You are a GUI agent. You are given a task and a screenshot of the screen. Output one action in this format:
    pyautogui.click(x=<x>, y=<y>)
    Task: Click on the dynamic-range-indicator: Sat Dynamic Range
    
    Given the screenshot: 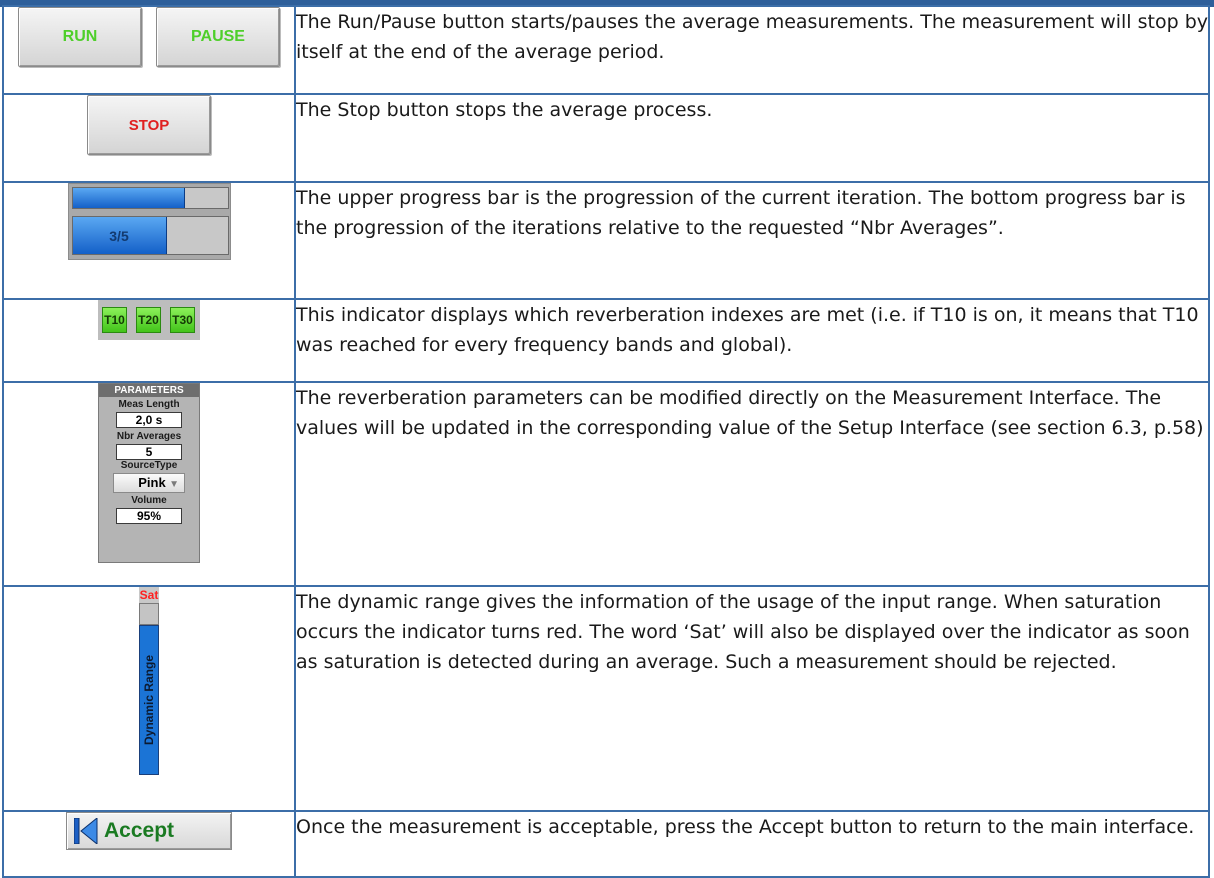 What is the action you would take?
    pyautogui.click(x=149, y=681)
    